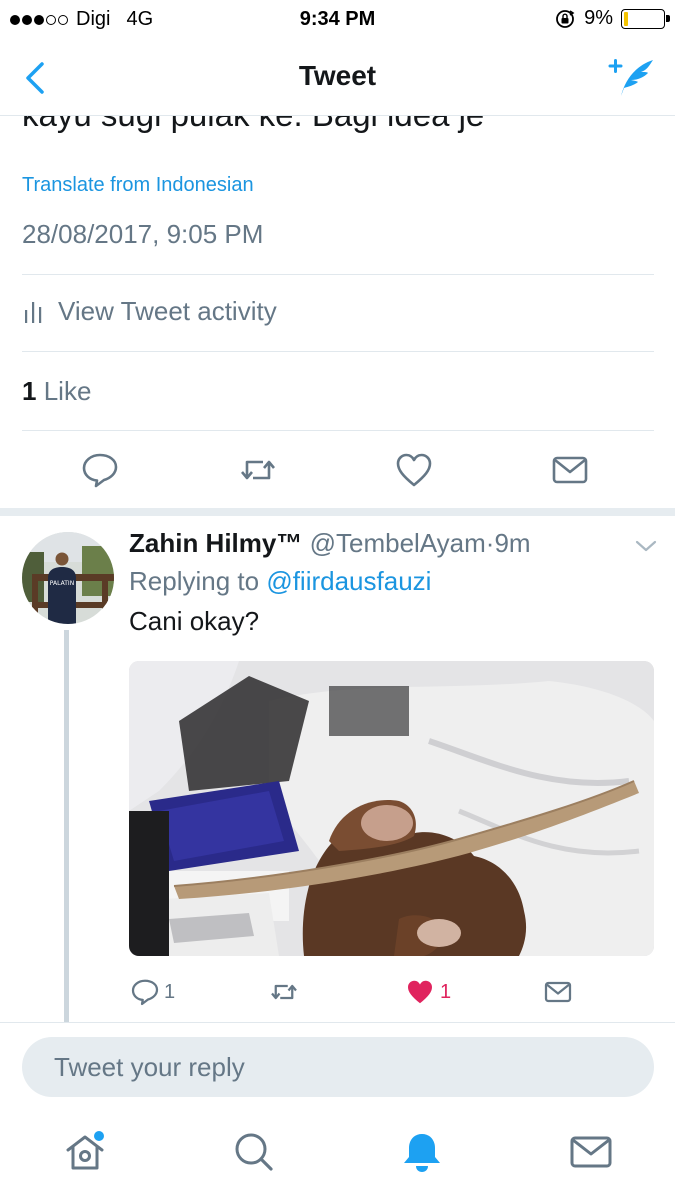  I want to click on reply-text: Cani okay?, so click(194, 621).